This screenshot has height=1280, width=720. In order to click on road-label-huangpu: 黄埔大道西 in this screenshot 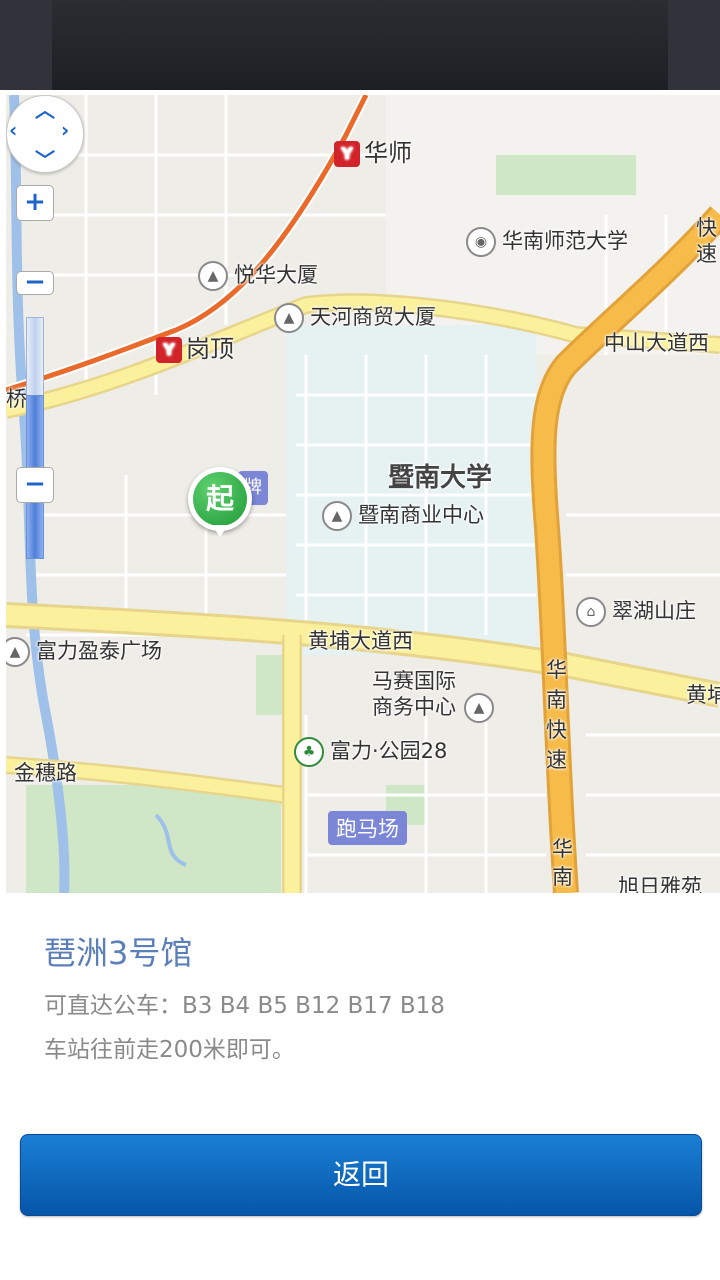, I will do `click(360, 641)`.